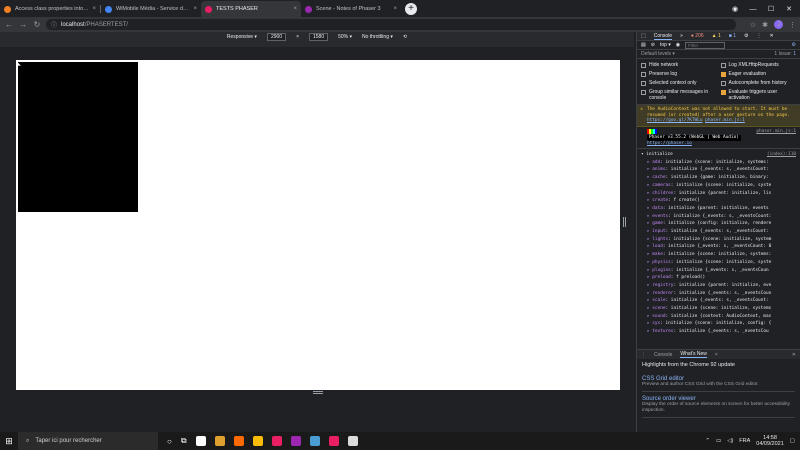 Image resolution: width=800 pixels, height=450 pixels. Describe the element at coordinates (735, 9) in the screenshot. I see `tab-search-icon: ◉` at that location.